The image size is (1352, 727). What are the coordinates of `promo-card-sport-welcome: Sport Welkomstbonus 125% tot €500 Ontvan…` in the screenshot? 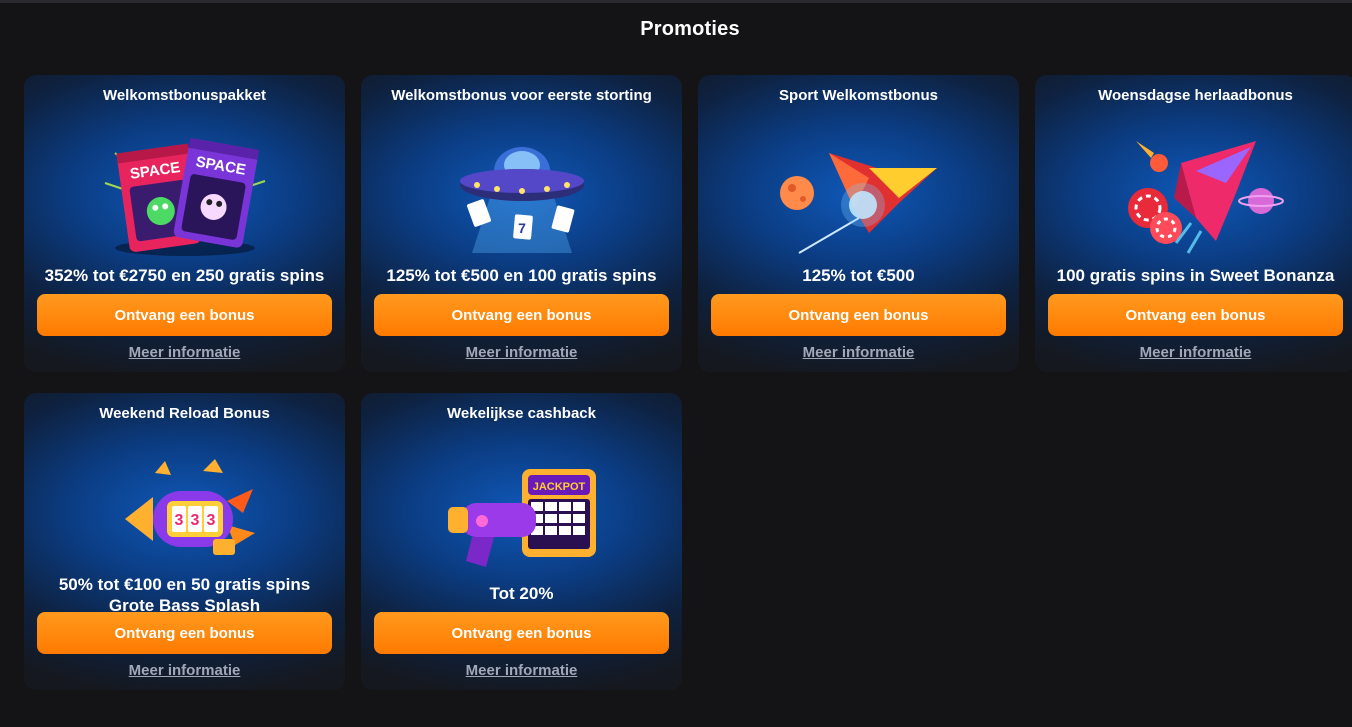 It's located at (858, 223).